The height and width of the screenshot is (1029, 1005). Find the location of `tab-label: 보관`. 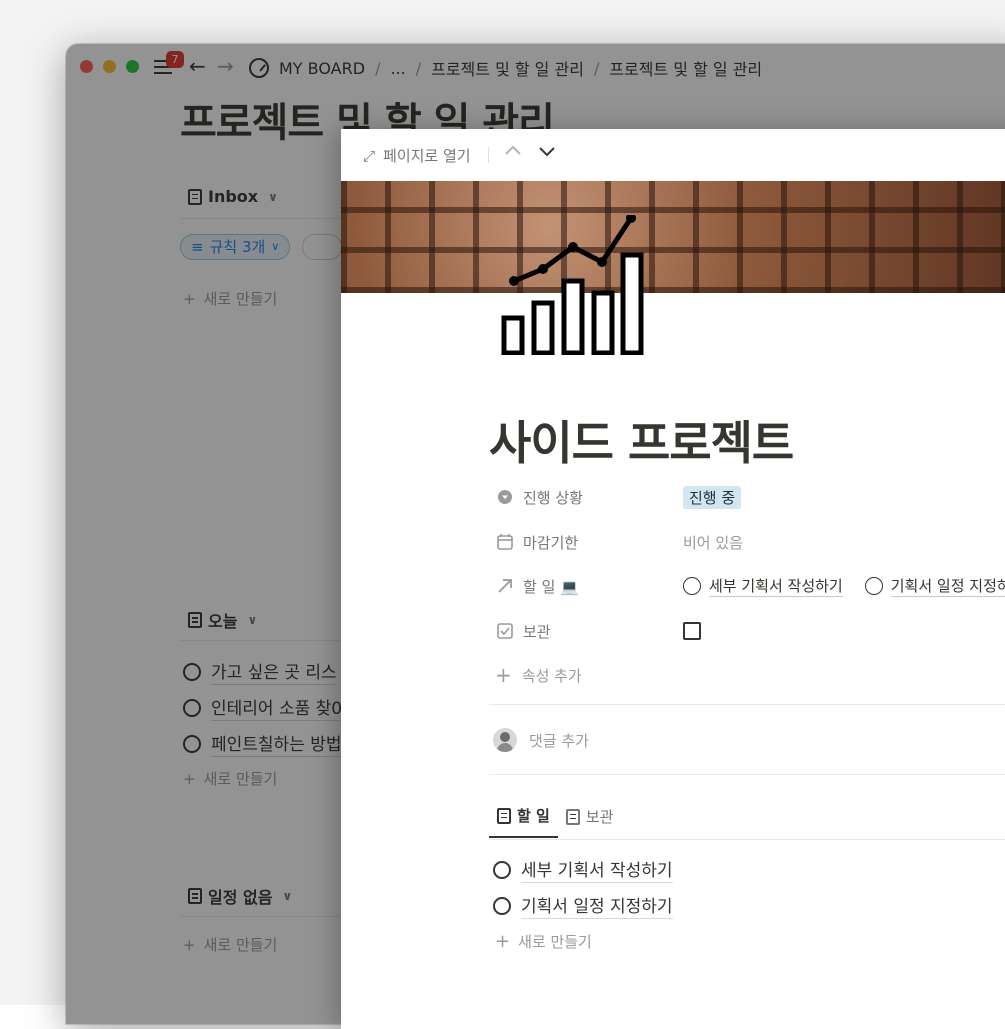

tab-label: 보관 is located at coordinates (599, 817).